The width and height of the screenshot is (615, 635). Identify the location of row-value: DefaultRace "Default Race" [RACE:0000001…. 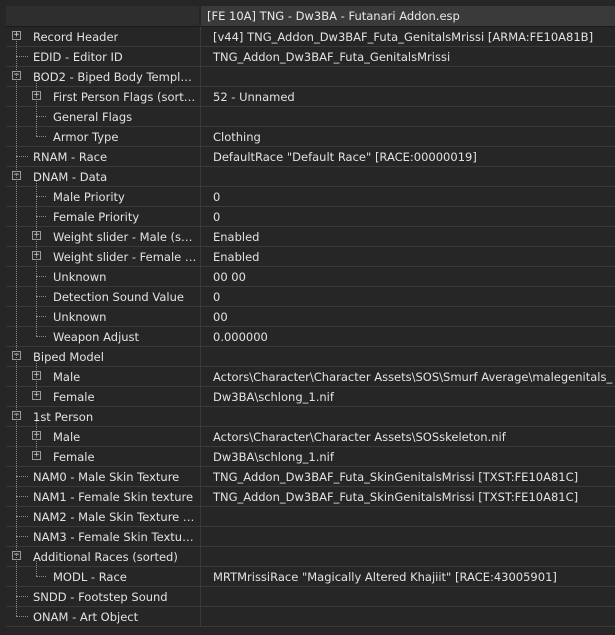
(345, 157).